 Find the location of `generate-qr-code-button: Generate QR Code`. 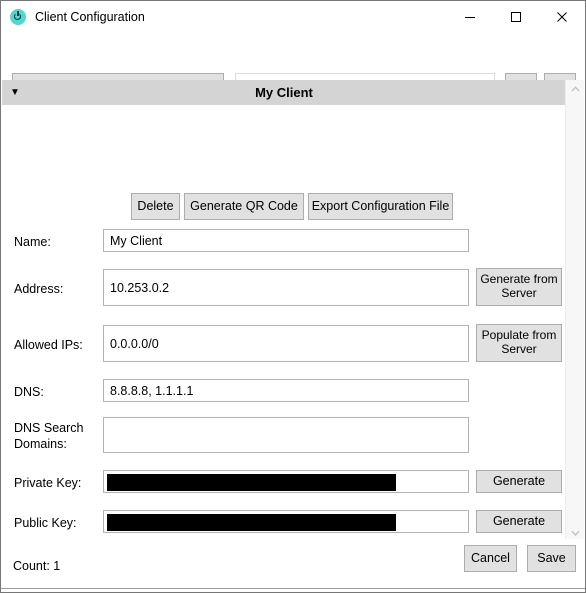

generate-qr-code-button: Generate QR Code is located at coordinates (244, 206).